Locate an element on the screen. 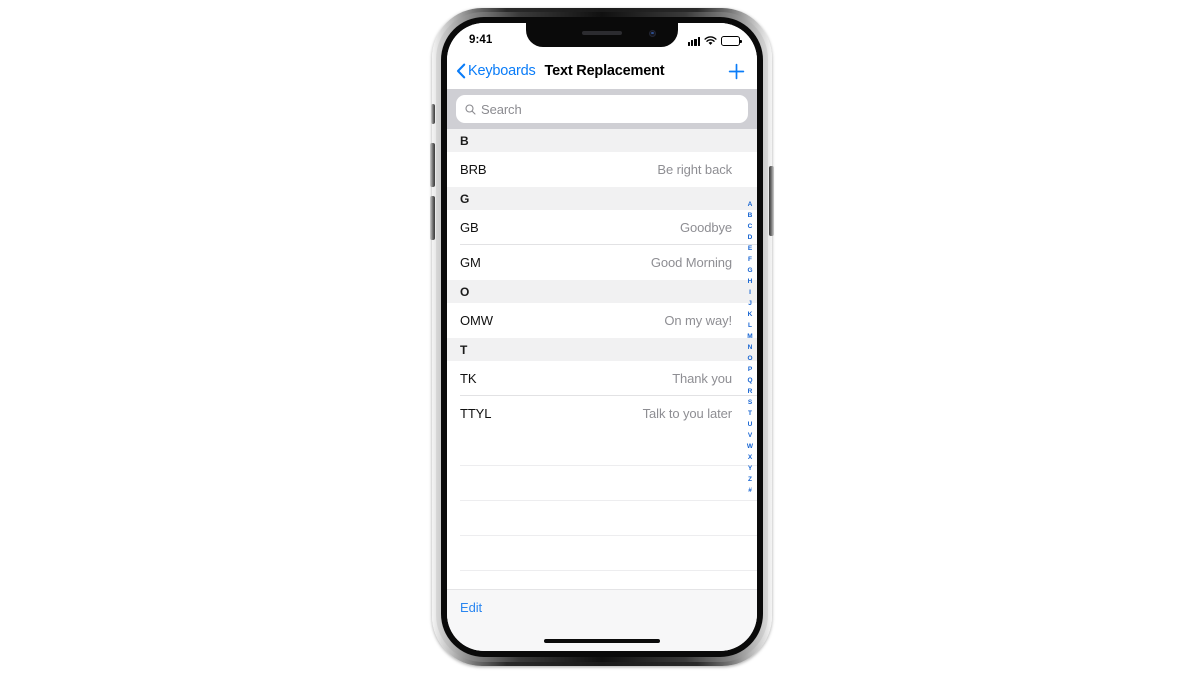  section-index-letter: I is located at coordinates (750, 292).